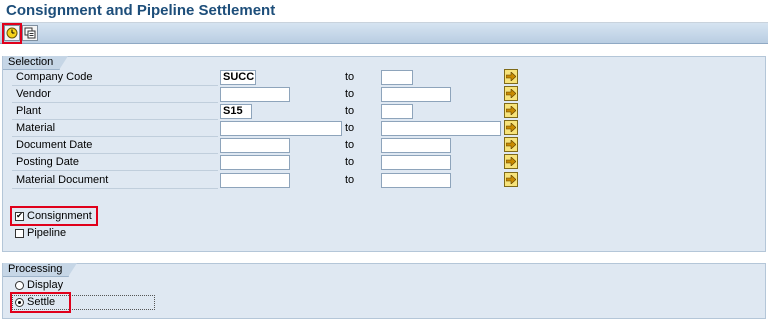  What do you see at coordinates (384, 11) in the screenshot?
I see `title-bar: Consignment and Pipeline Settlement` at bounding box center [384, 11].